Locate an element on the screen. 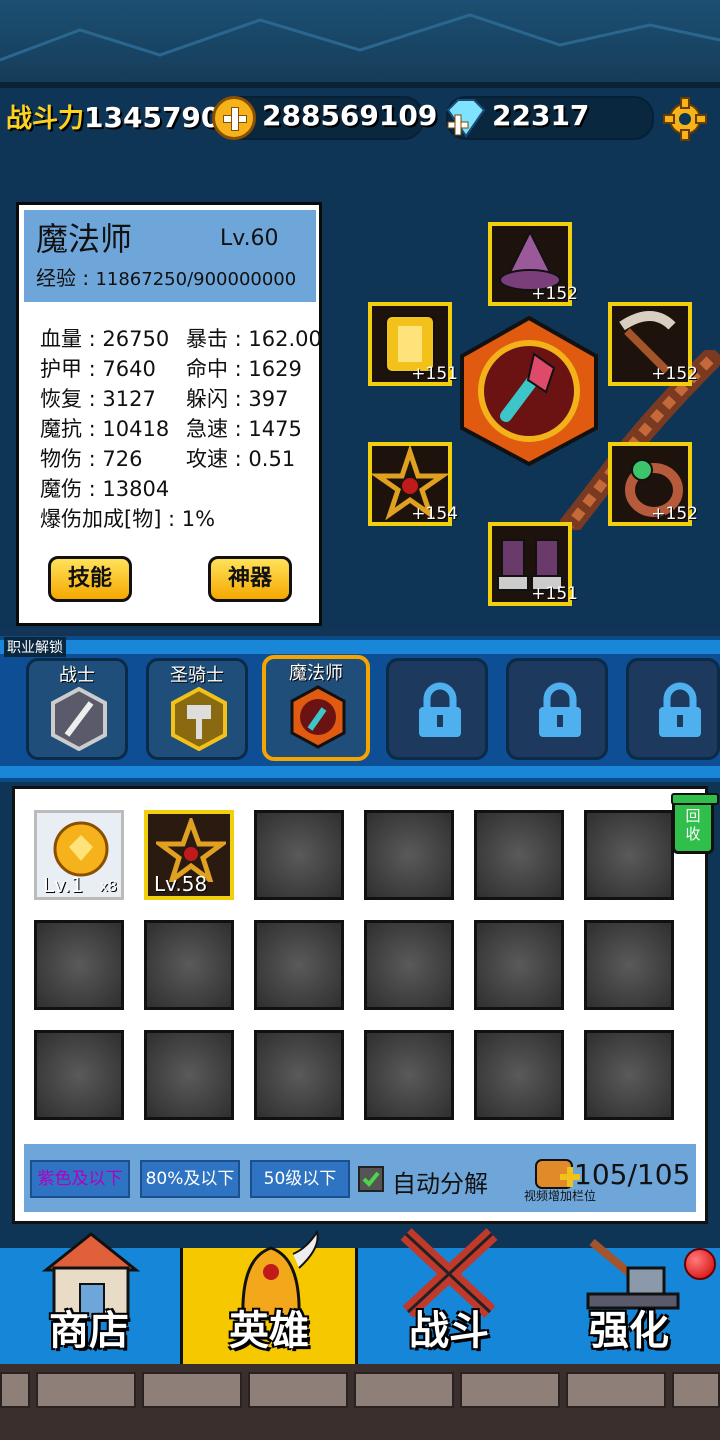  hat-enhance-level: +152 is located at coordinates (554, 294).